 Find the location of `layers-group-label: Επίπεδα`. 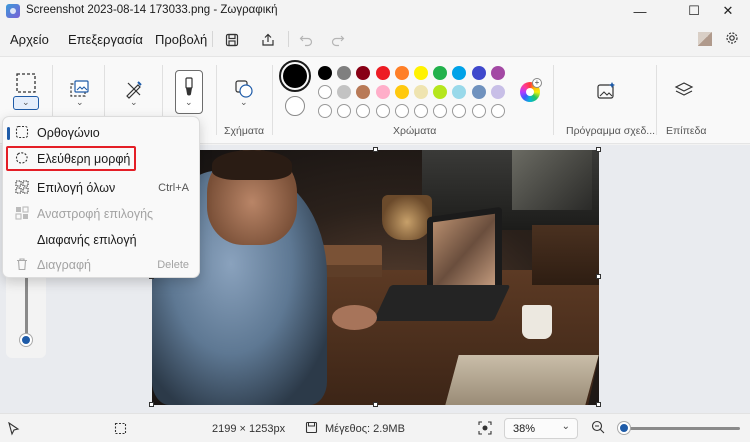

layers-group-label: Επίπεδα is located at coordinates (686, 131).